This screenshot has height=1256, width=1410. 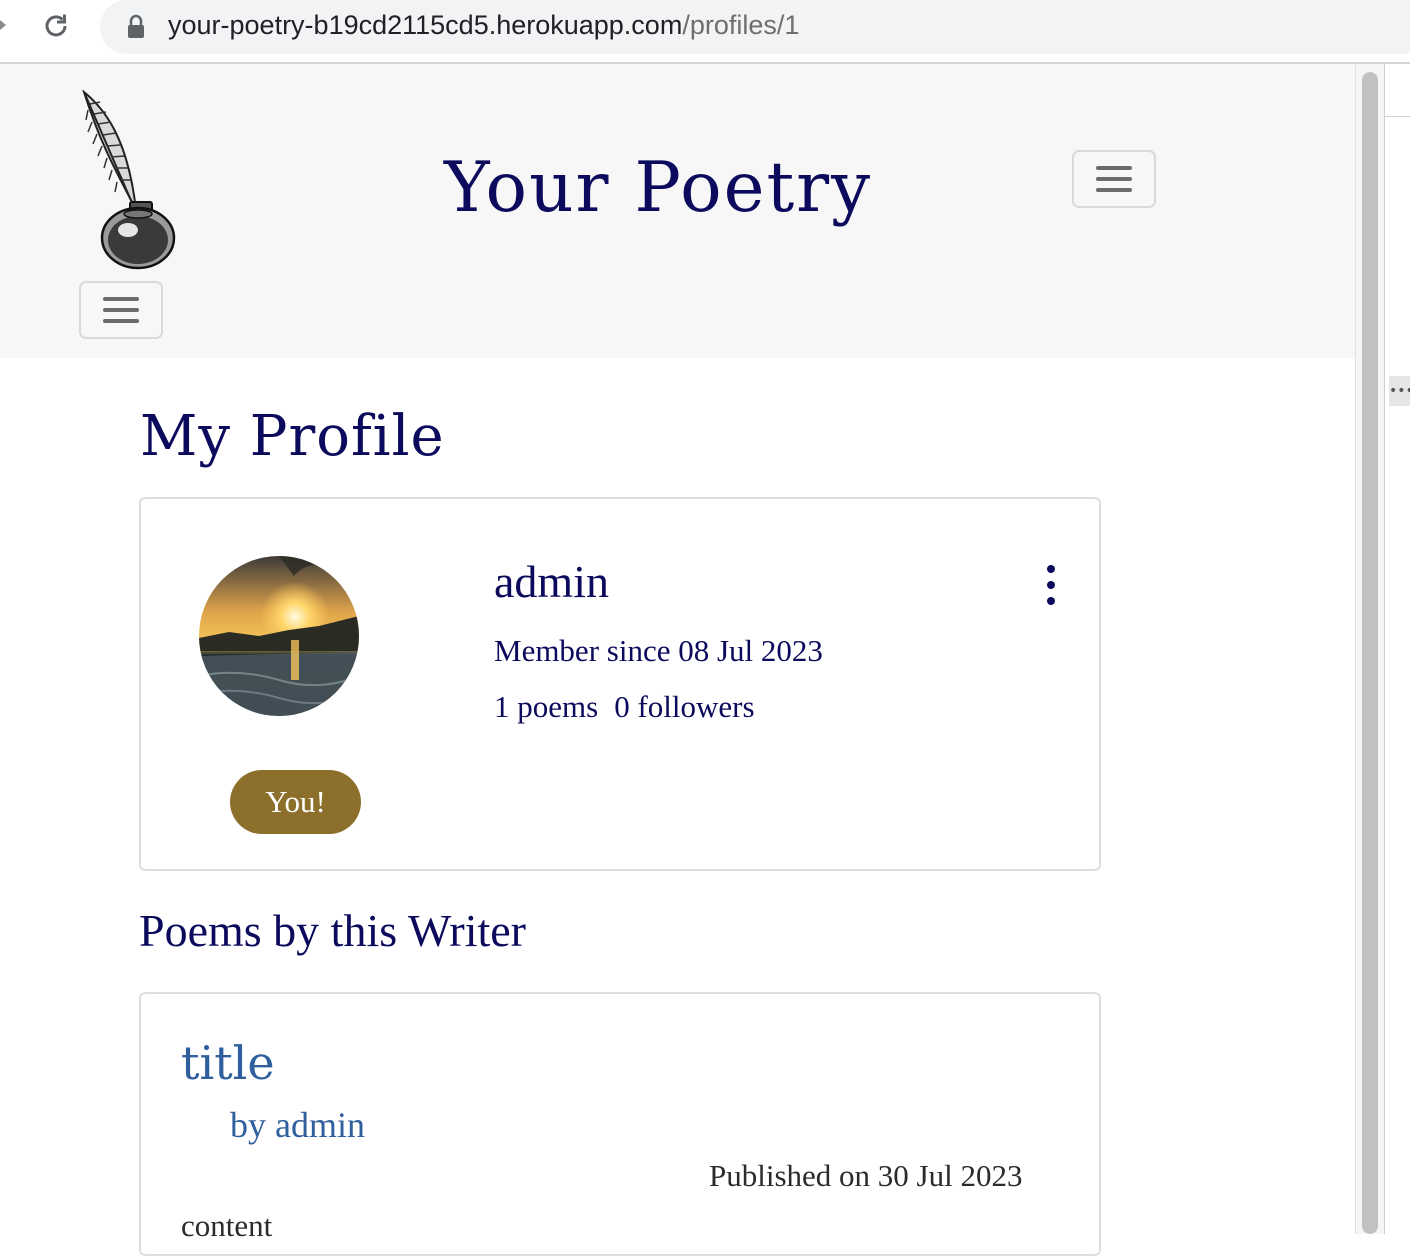 What do you see at coordinates (1051, 585) in the screenshot?
I see `more-options-icon` at bounding box center [1051, 585].